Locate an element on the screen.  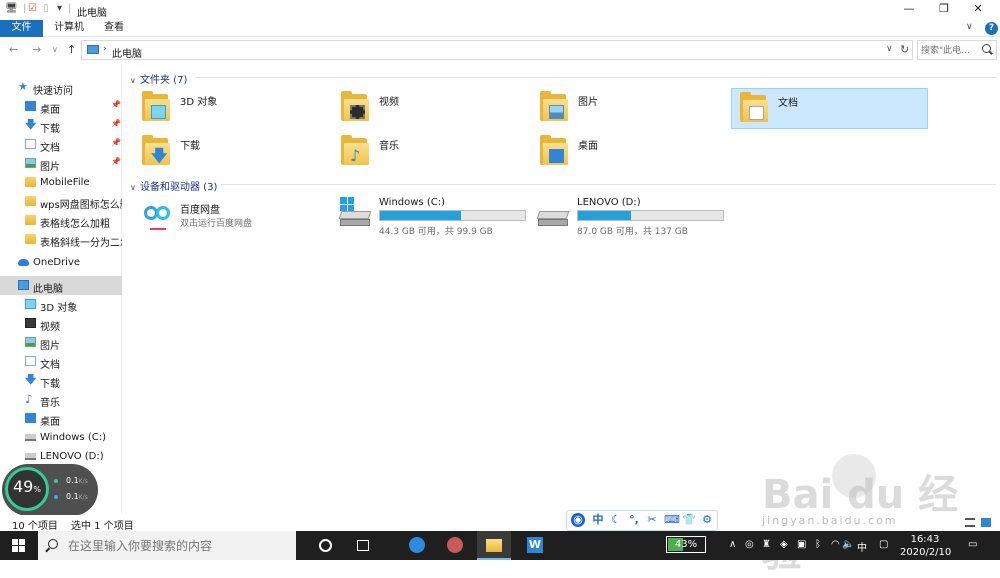
up-arrow-icon: ↑ is located at coordinates (71, 49).